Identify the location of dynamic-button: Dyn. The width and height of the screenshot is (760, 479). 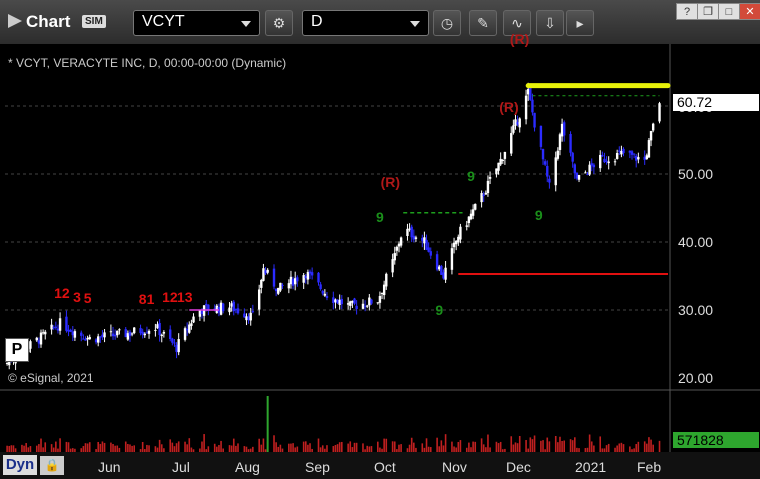
(20, 465).